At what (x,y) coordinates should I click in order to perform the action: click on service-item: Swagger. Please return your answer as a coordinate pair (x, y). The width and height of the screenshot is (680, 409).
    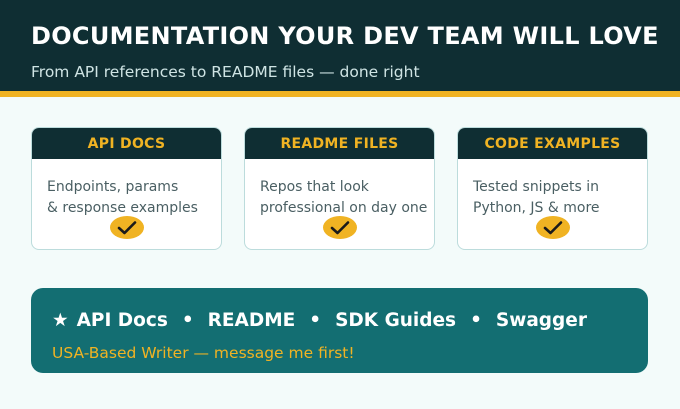
    Looking at the image, I should click on (541, 320).